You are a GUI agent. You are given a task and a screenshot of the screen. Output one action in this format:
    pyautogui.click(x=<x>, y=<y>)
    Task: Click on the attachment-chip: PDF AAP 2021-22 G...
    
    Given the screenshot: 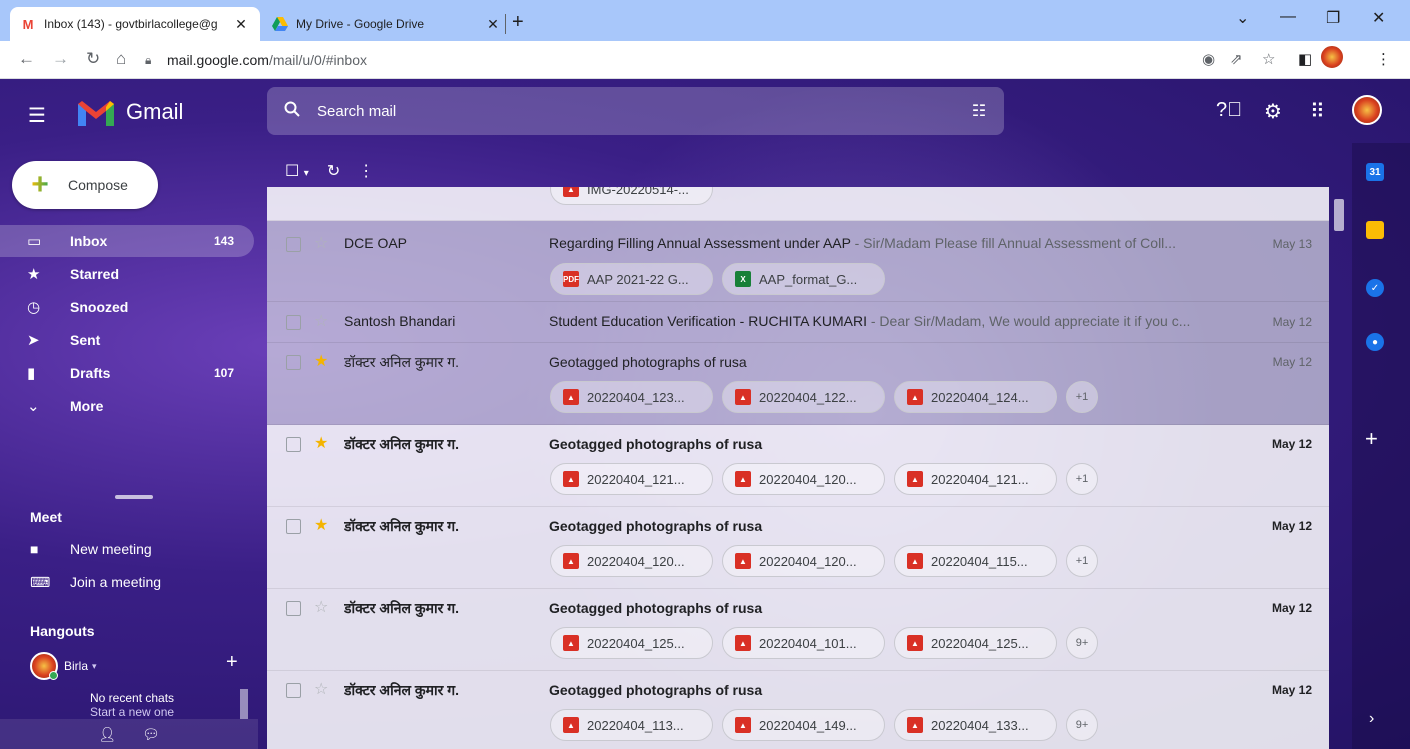 What is the action you would take?
    pyautogui.click(x=631, y=279)
    